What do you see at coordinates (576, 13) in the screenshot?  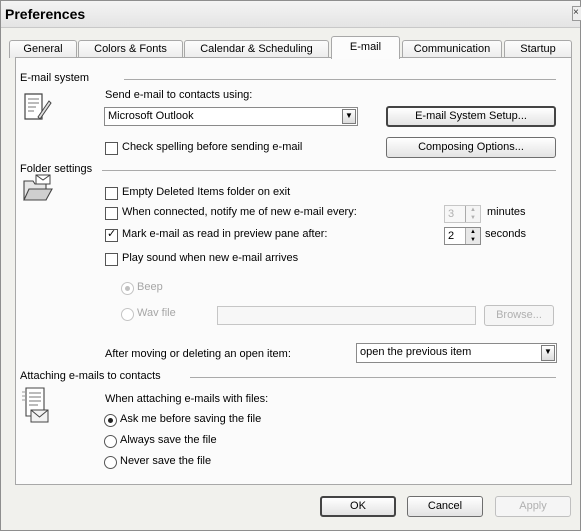 I see `close-icon: ×` at bounding box center [576, 13].